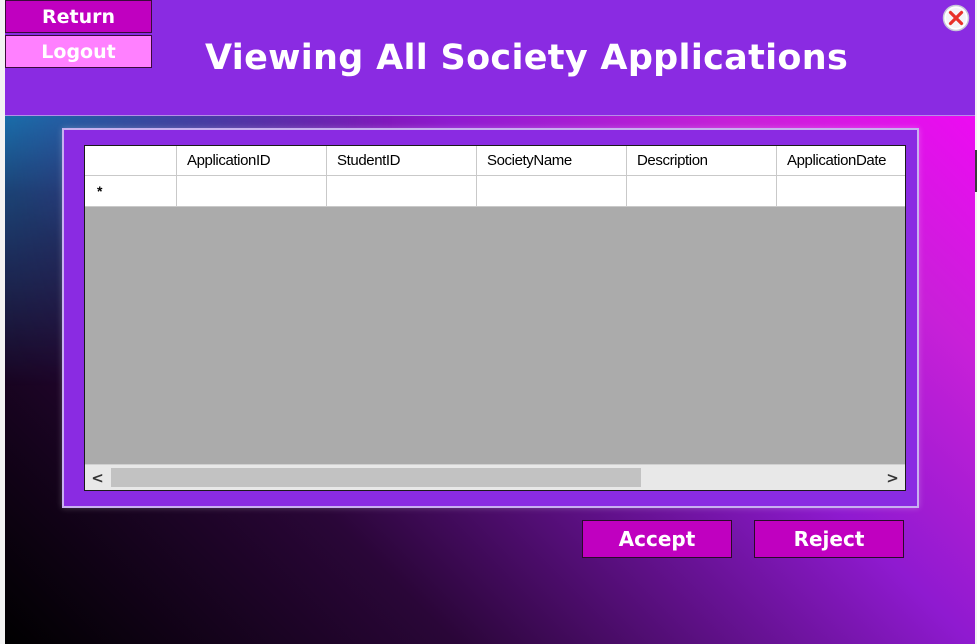 The height and width of the screenshot is (644, 977). Describe the element at coordinates (527, 58) in the screenshot. I see `page-title: Viewing All Society Applications` at that location.